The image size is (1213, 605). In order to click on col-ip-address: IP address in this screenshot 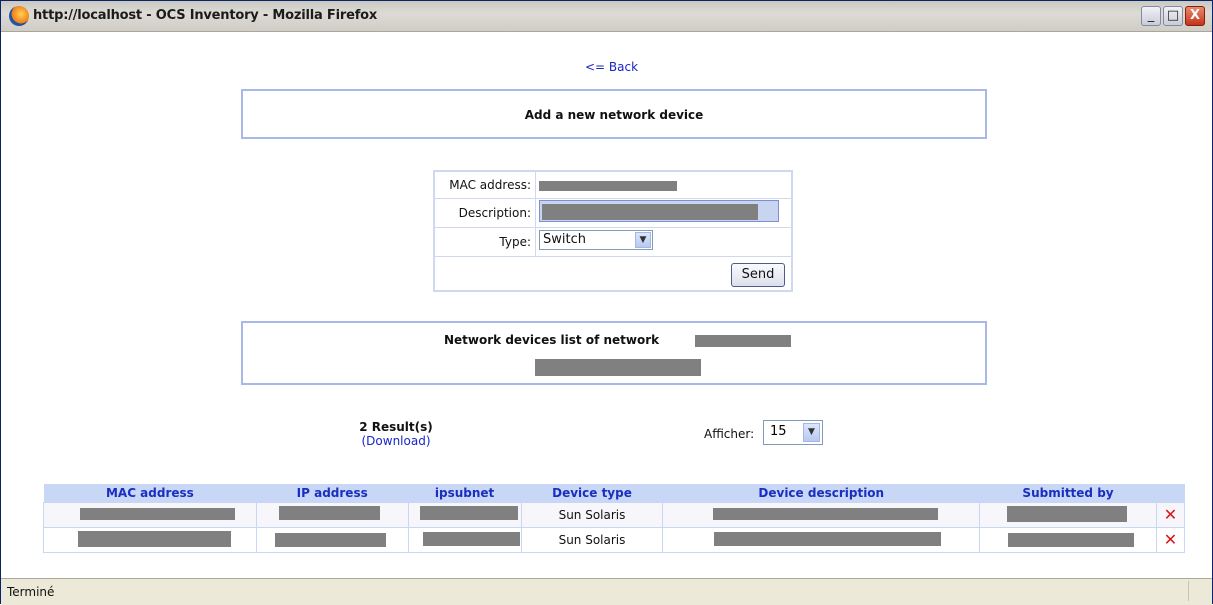, I will do `click(332, 493)`.